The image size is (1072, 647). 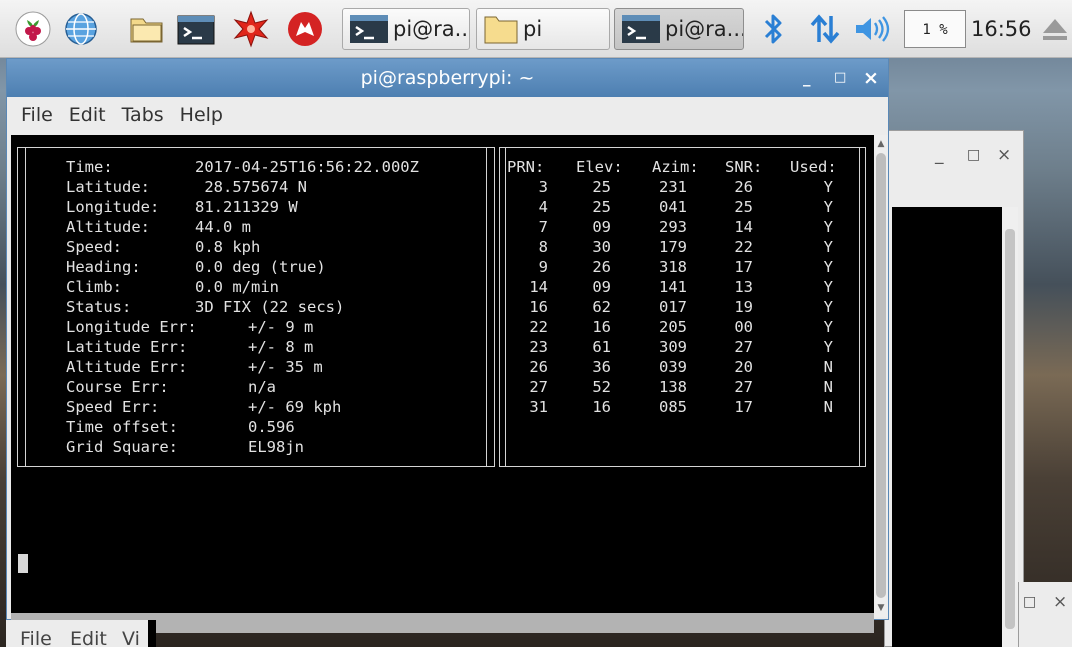 What do you see at coordinates (33, 29) in the screenshot?
I see `raspberry-menu-icon` at bounding box center [33, 29].